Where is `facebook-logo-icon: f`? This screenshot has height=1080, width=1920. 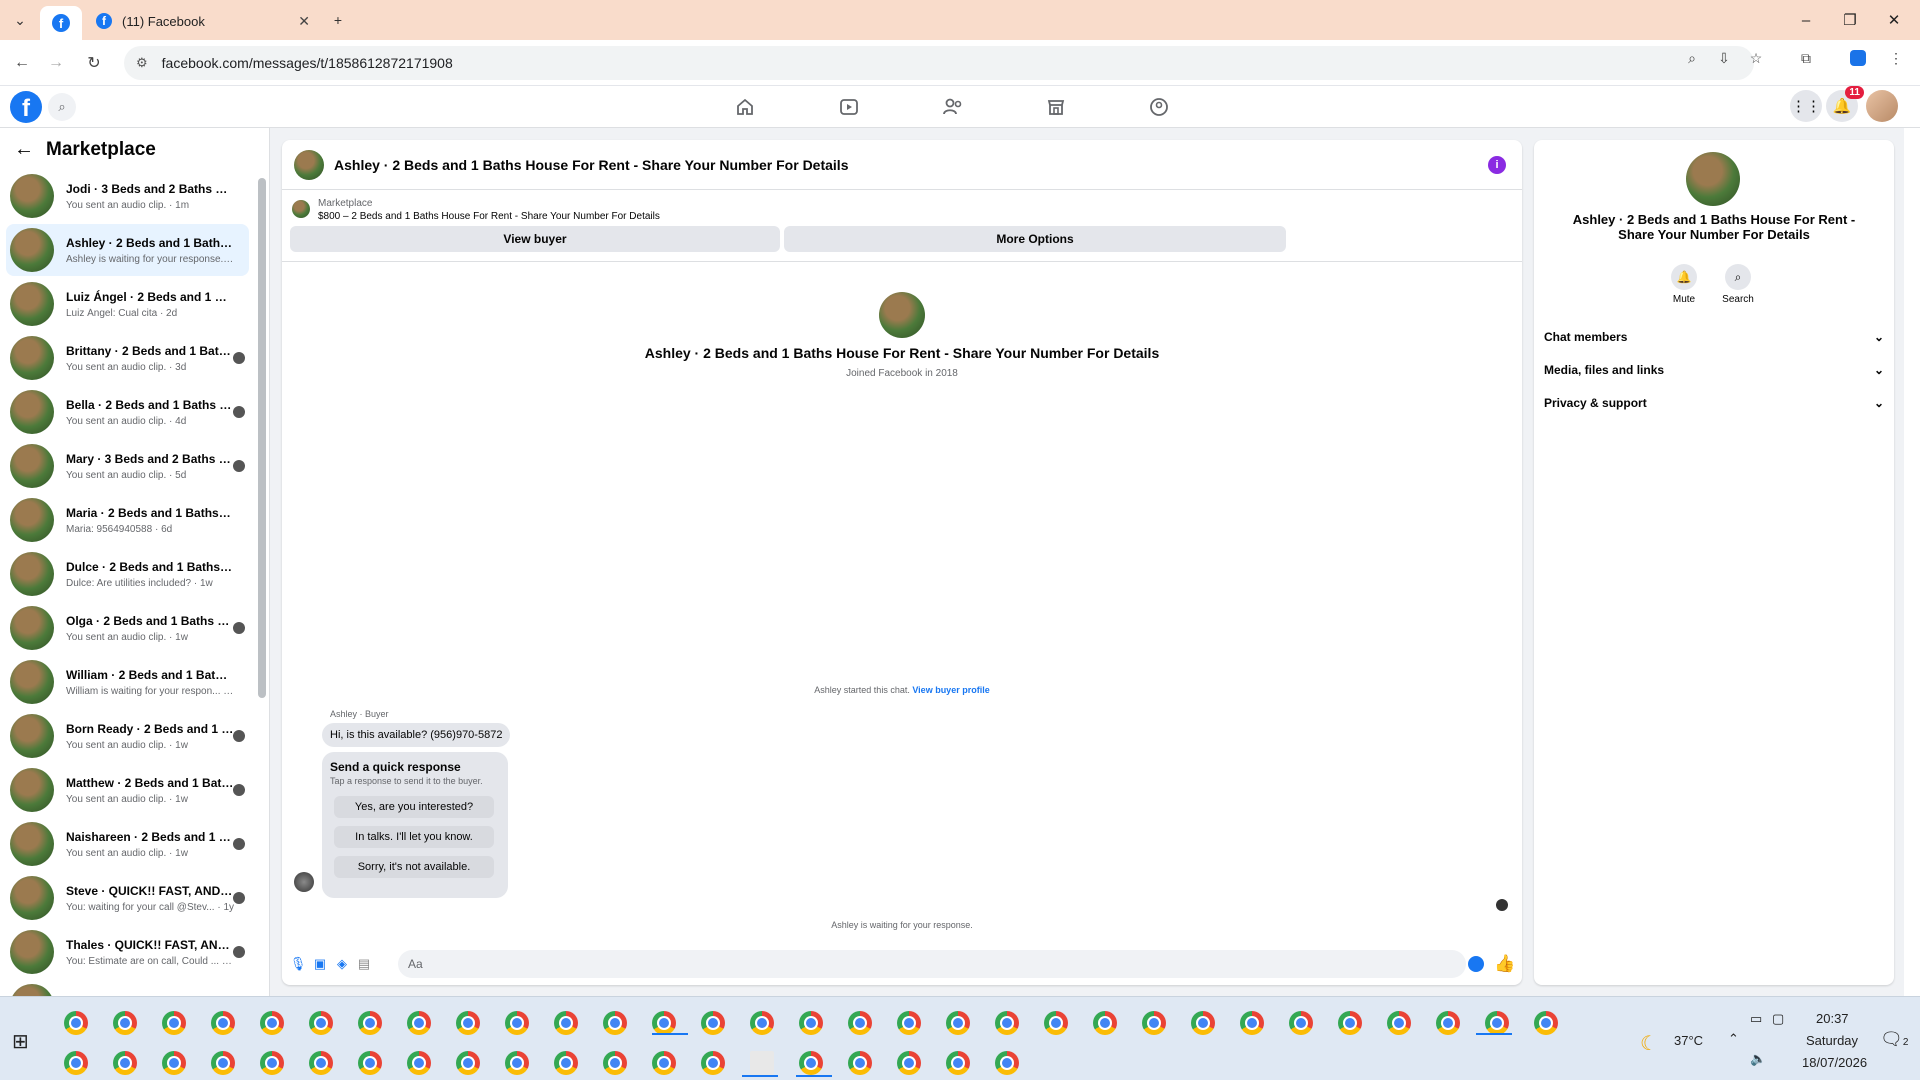
facebook-logo-icon: f is located at coordinates (26, 107).